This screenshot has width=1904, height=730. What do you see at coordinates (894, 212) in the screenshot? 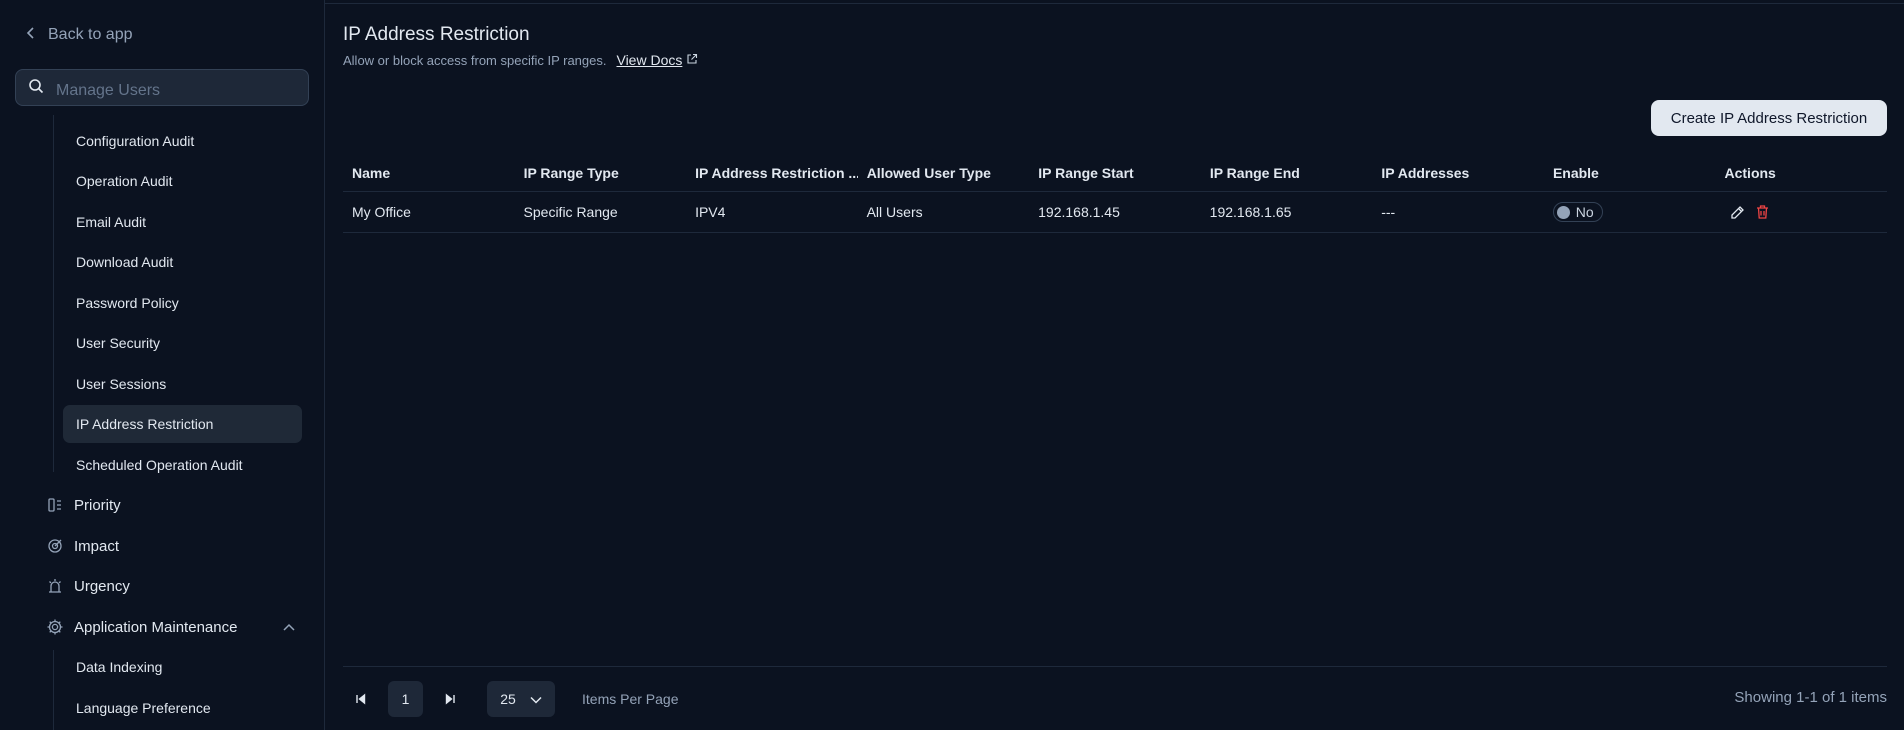
I see `cell-user-type: All Users` at bounding box center [894, 212].